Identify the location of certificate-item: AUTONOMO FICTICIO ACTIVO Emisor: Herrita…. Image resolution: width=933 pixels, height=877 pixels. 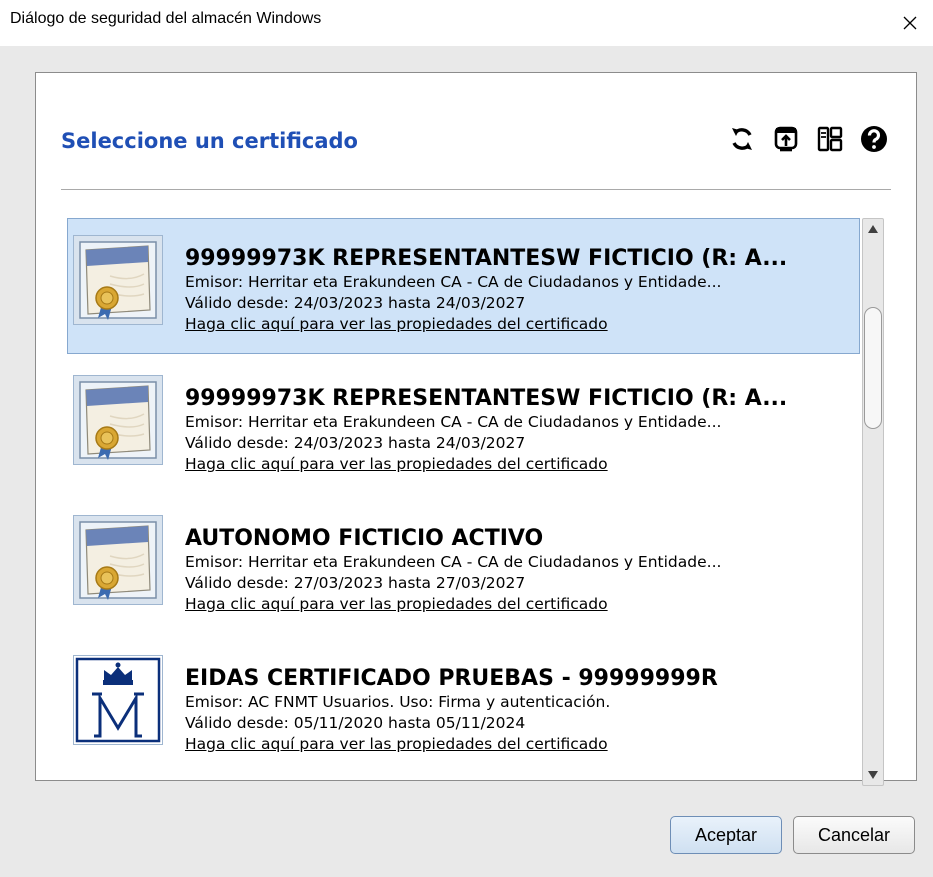
(463, 566).